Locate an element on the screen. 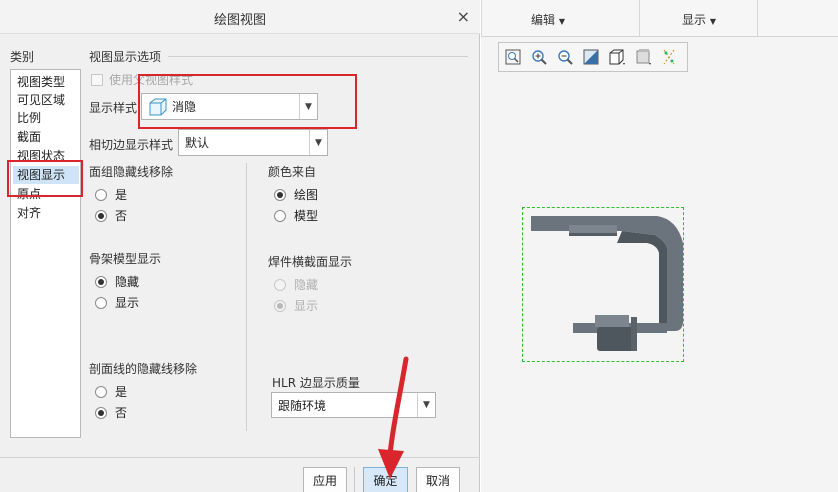 The width and height of the screenshot is (838, 492). weld-section-display-label: 焊件横截面显示 is located at coordinates (310, 262).